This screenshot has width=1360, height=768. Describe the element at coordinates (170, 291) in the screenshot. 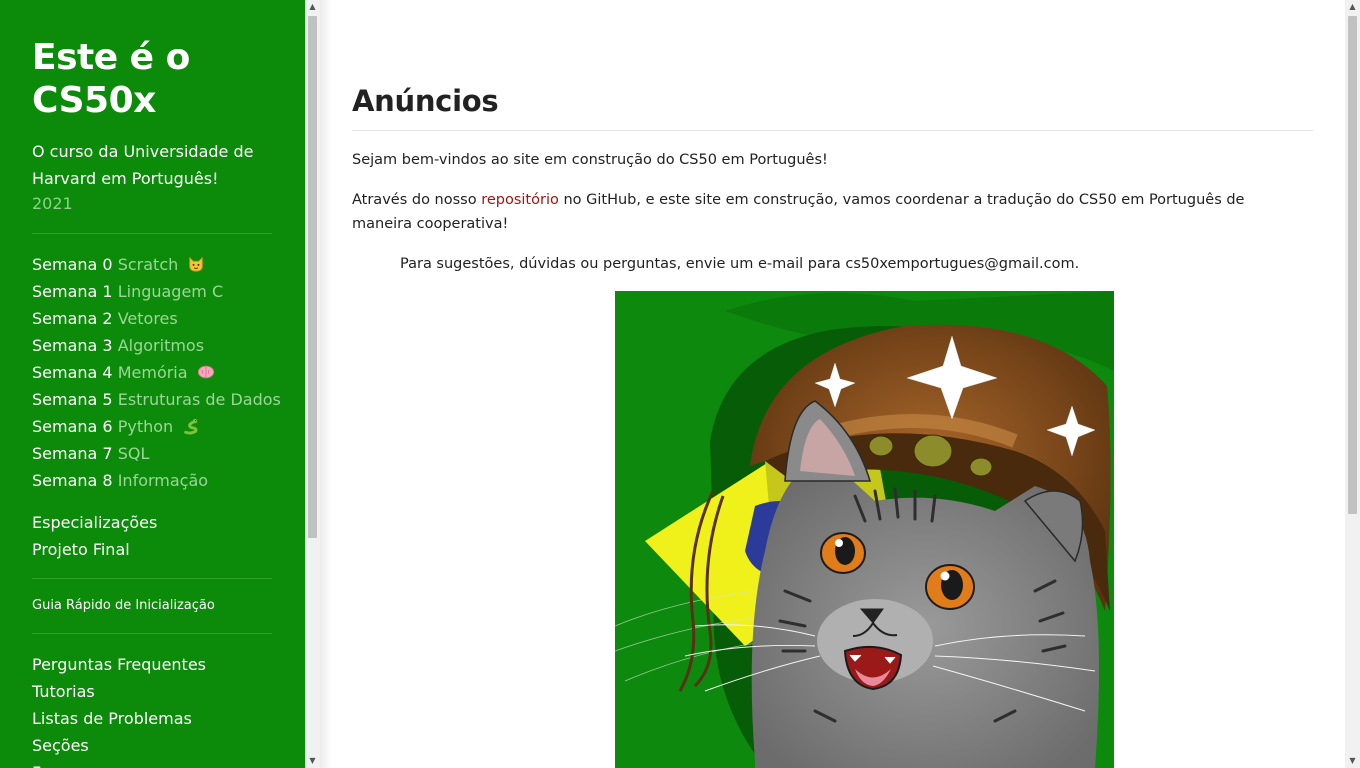

I see `week-topic: Linguagem C` at that location.